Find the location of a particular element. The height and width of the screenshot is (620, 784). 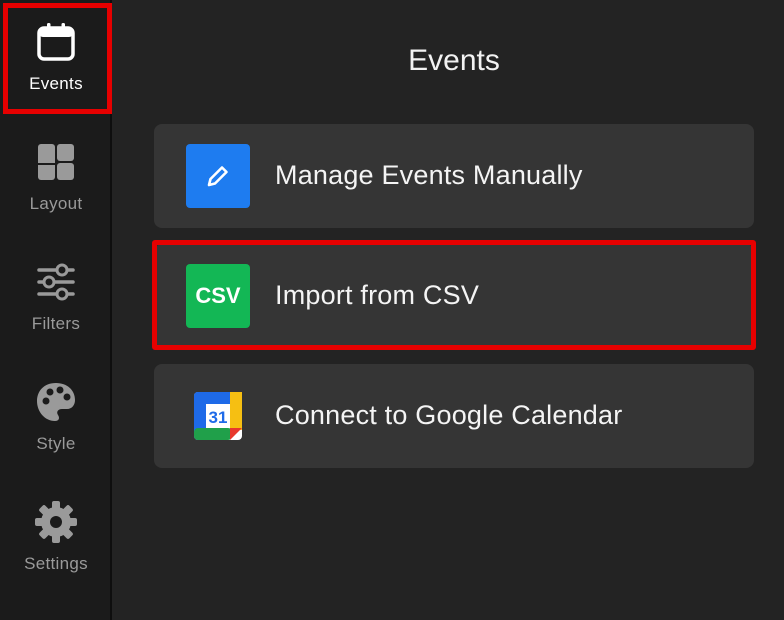

palette-icon is located at coordinates (56, 402).